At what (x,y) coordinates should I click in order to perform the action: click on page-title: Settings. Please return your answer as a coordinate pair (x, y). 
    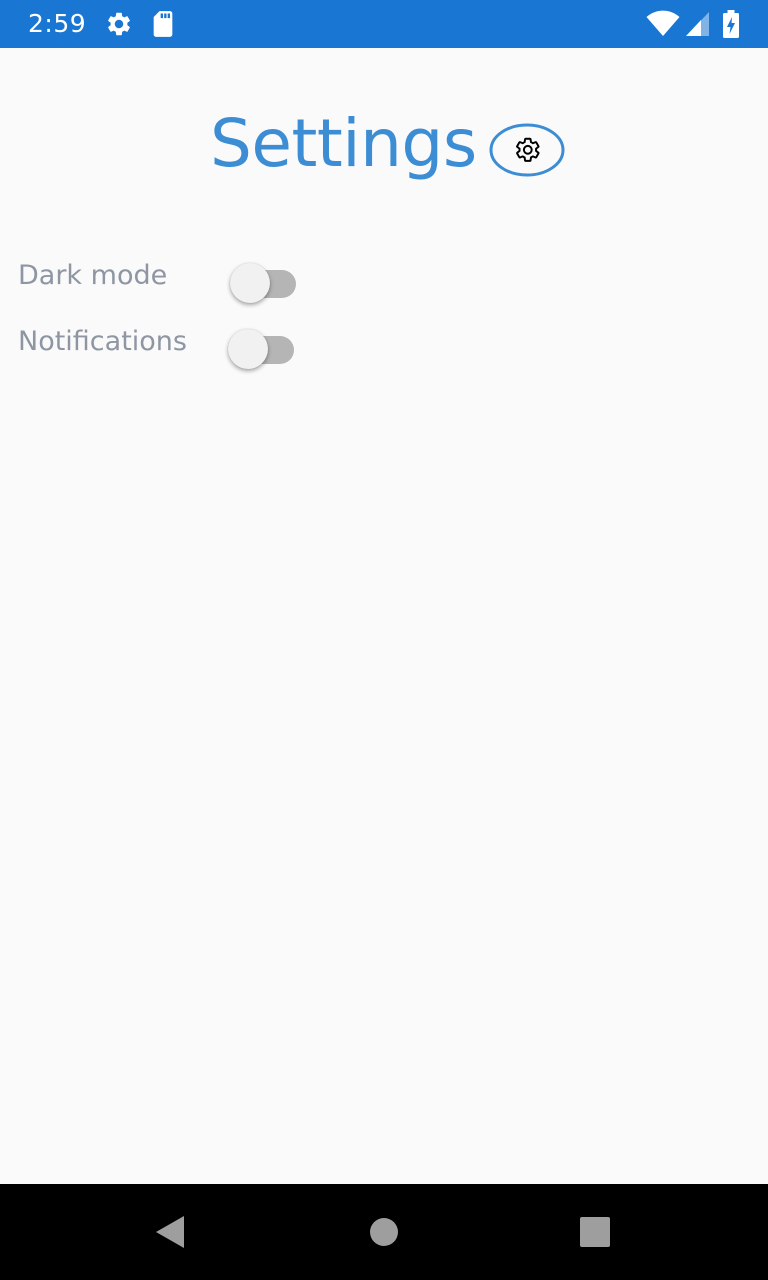
    Looking at the image, I should click on (343, 143).